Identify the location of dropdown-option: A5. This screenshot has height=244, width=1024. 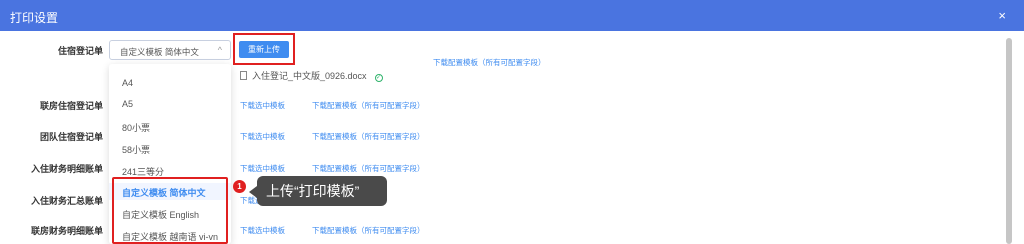
(127, 104).